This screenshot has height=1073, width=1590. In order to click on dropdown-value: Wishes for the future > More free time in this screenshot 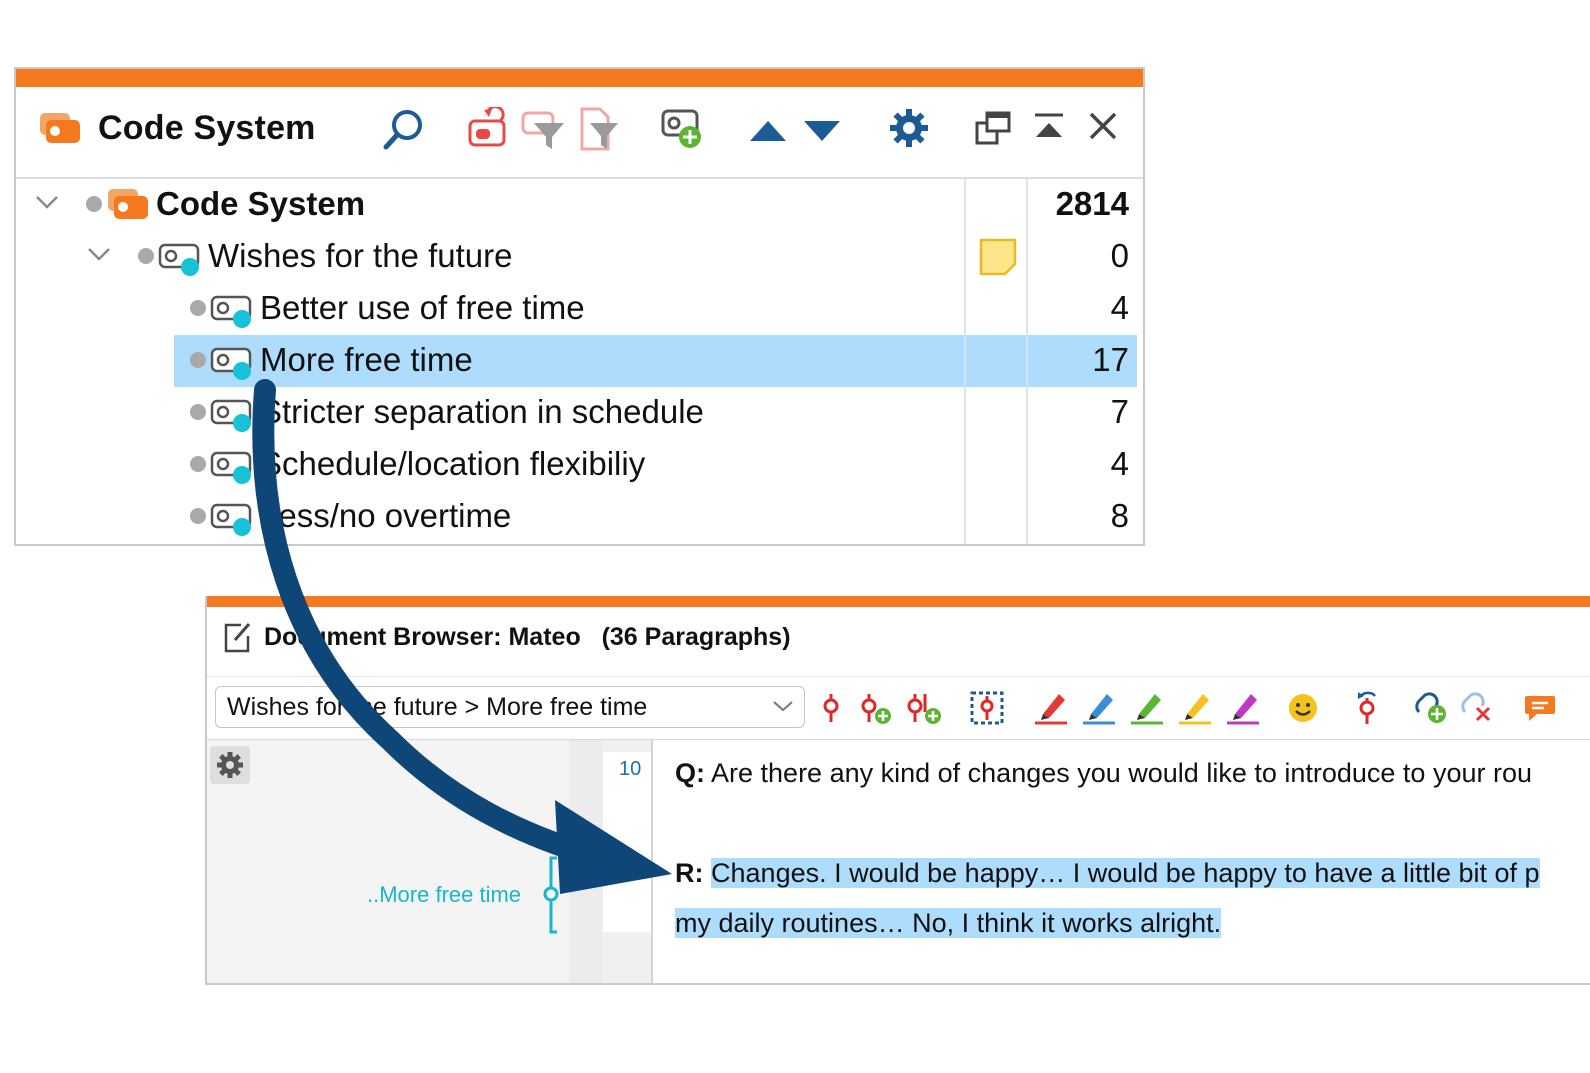, I will do `click(437, 707)`.